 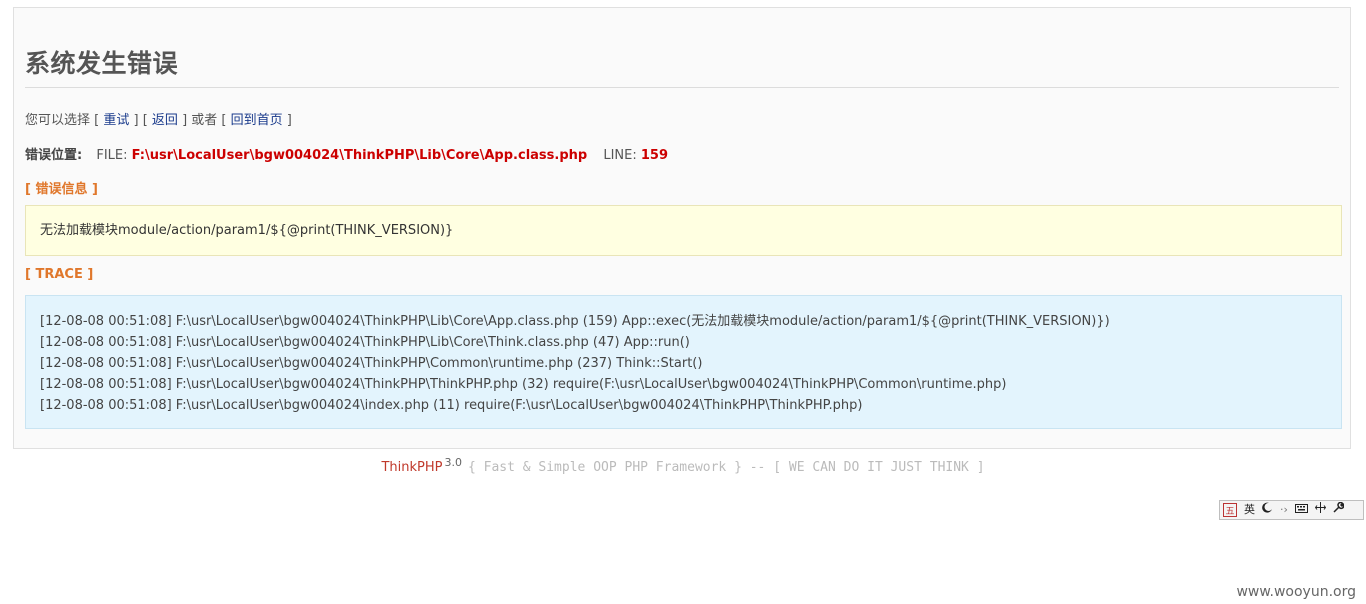 What do you see at coordinates (116, 120) in the screenshot?
I see `retry-link: 重试` at bounding box center [116, 120].